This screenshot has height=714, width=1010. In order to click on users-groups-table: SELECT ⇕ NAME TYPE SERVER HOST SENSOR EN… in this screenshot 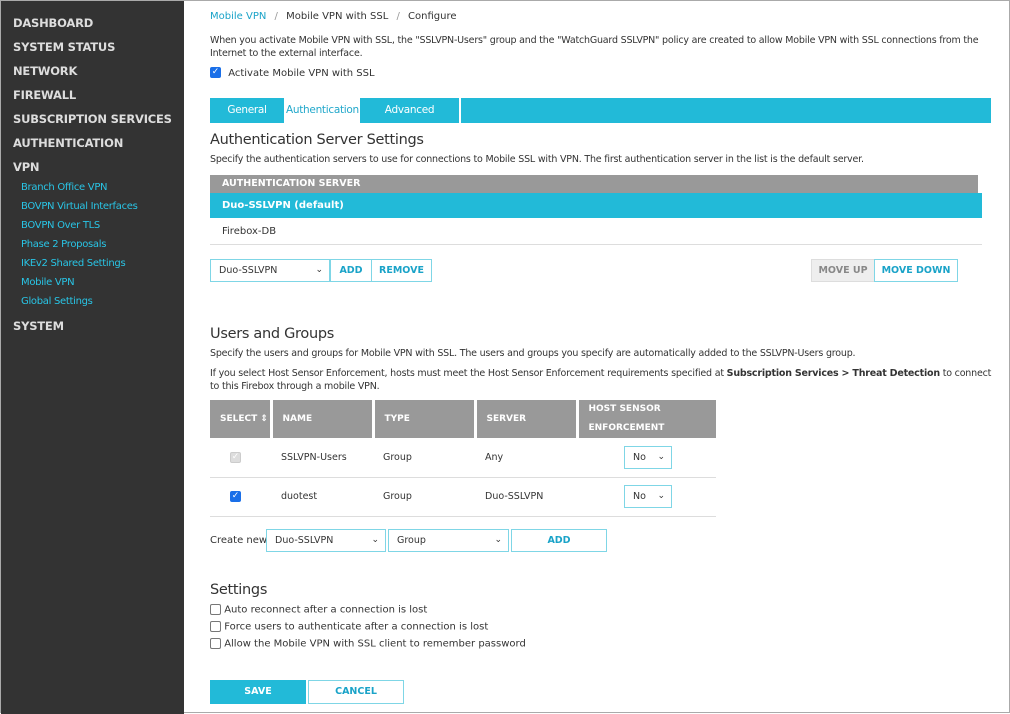, I will do `click(463, 458)`.